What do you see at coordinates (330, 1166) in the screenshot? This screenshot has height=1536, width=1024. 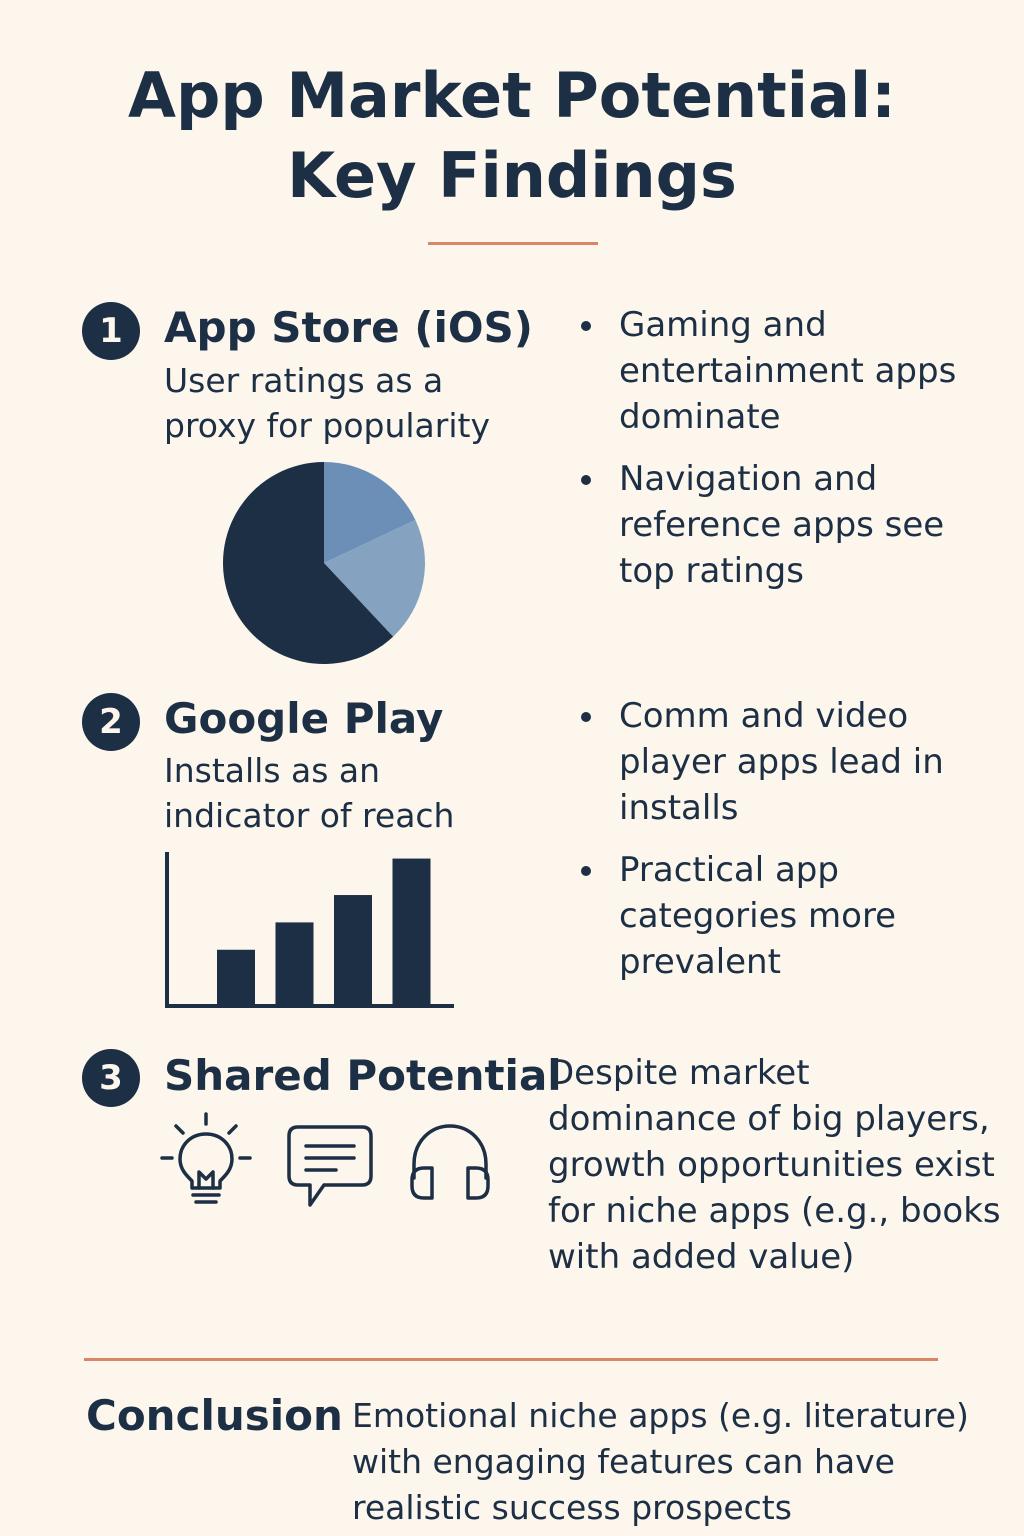 I see `chat-bubble-icon` at bounding box center [330, 1166].